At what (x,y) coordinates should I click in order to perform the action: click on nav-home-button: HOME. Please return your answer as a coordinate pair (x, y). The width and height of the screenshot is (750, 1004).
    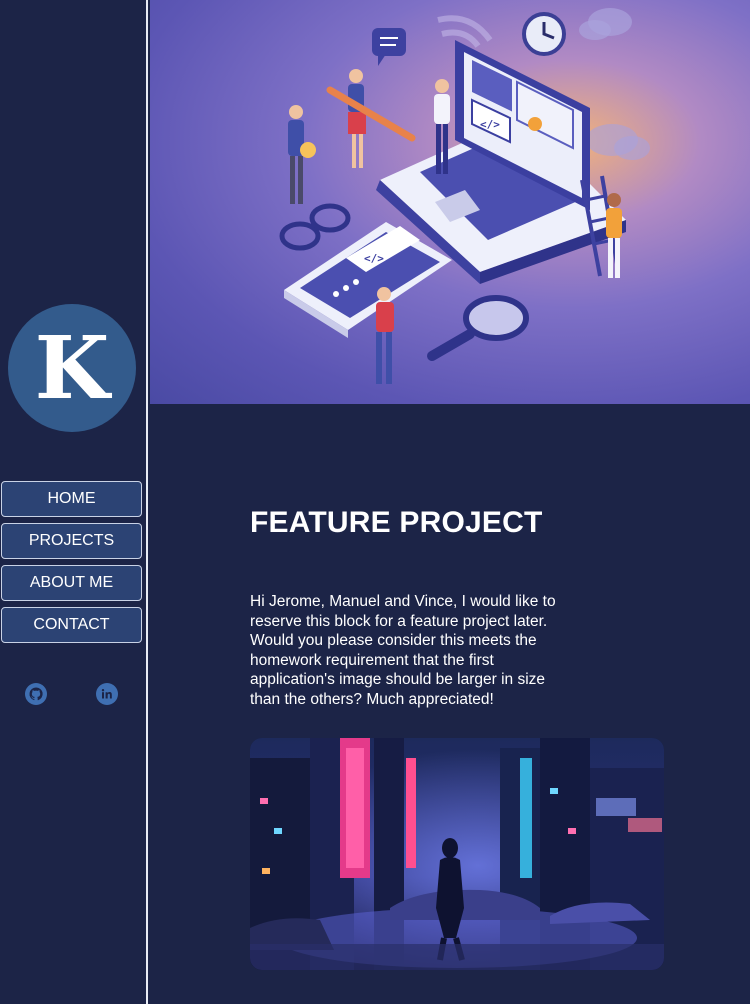
    Looking at the image, I should click on (71, 499).